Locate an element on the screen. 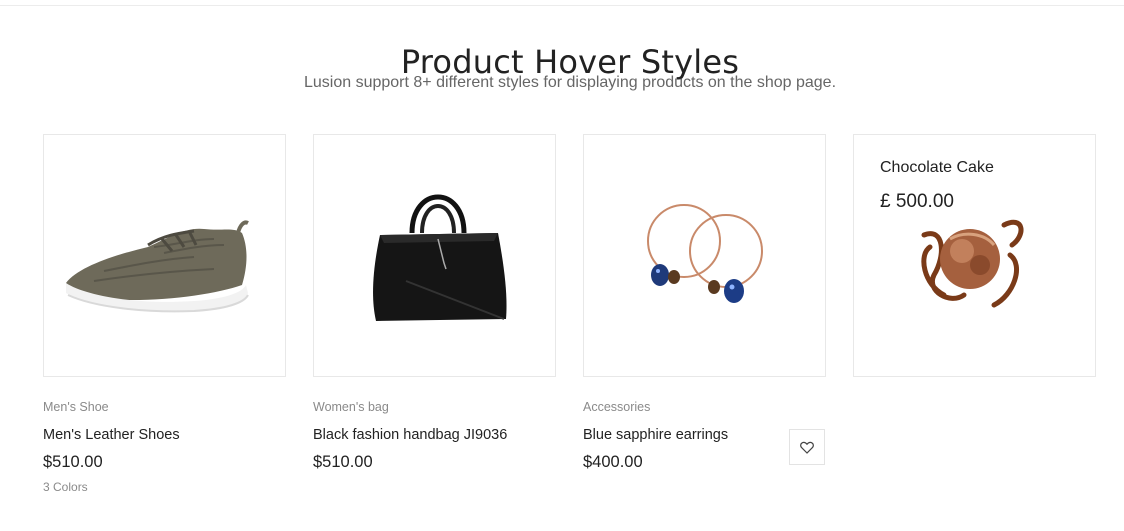 The image size is (1124, 531). product-card-cake: Chocolate Cake £ 500.00 is located at coordinates (974, 255).